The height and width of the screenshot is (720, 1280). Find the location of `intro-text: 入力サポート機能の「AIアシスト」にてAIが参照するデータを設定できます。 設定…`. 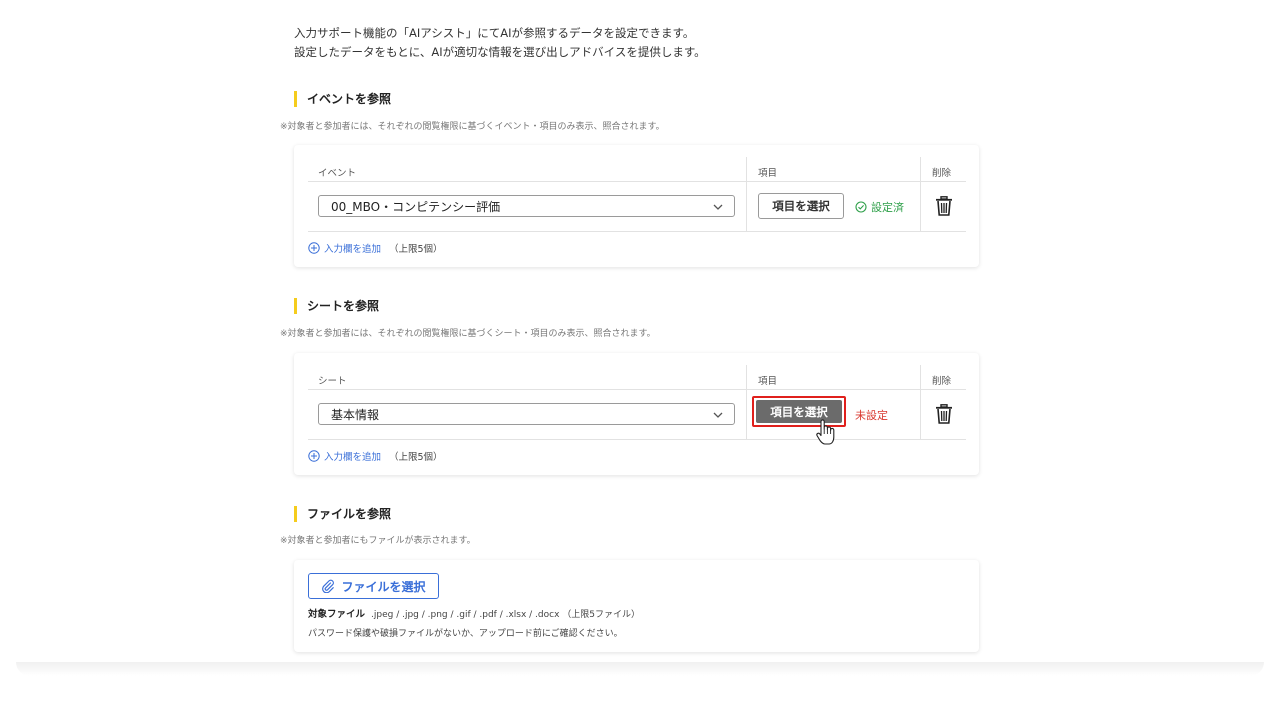

intro-text: 入力サポート機能の「AIアシスト」にてAIが参照するデータを設定できます。 設定… is located at coordinates (500, 43).